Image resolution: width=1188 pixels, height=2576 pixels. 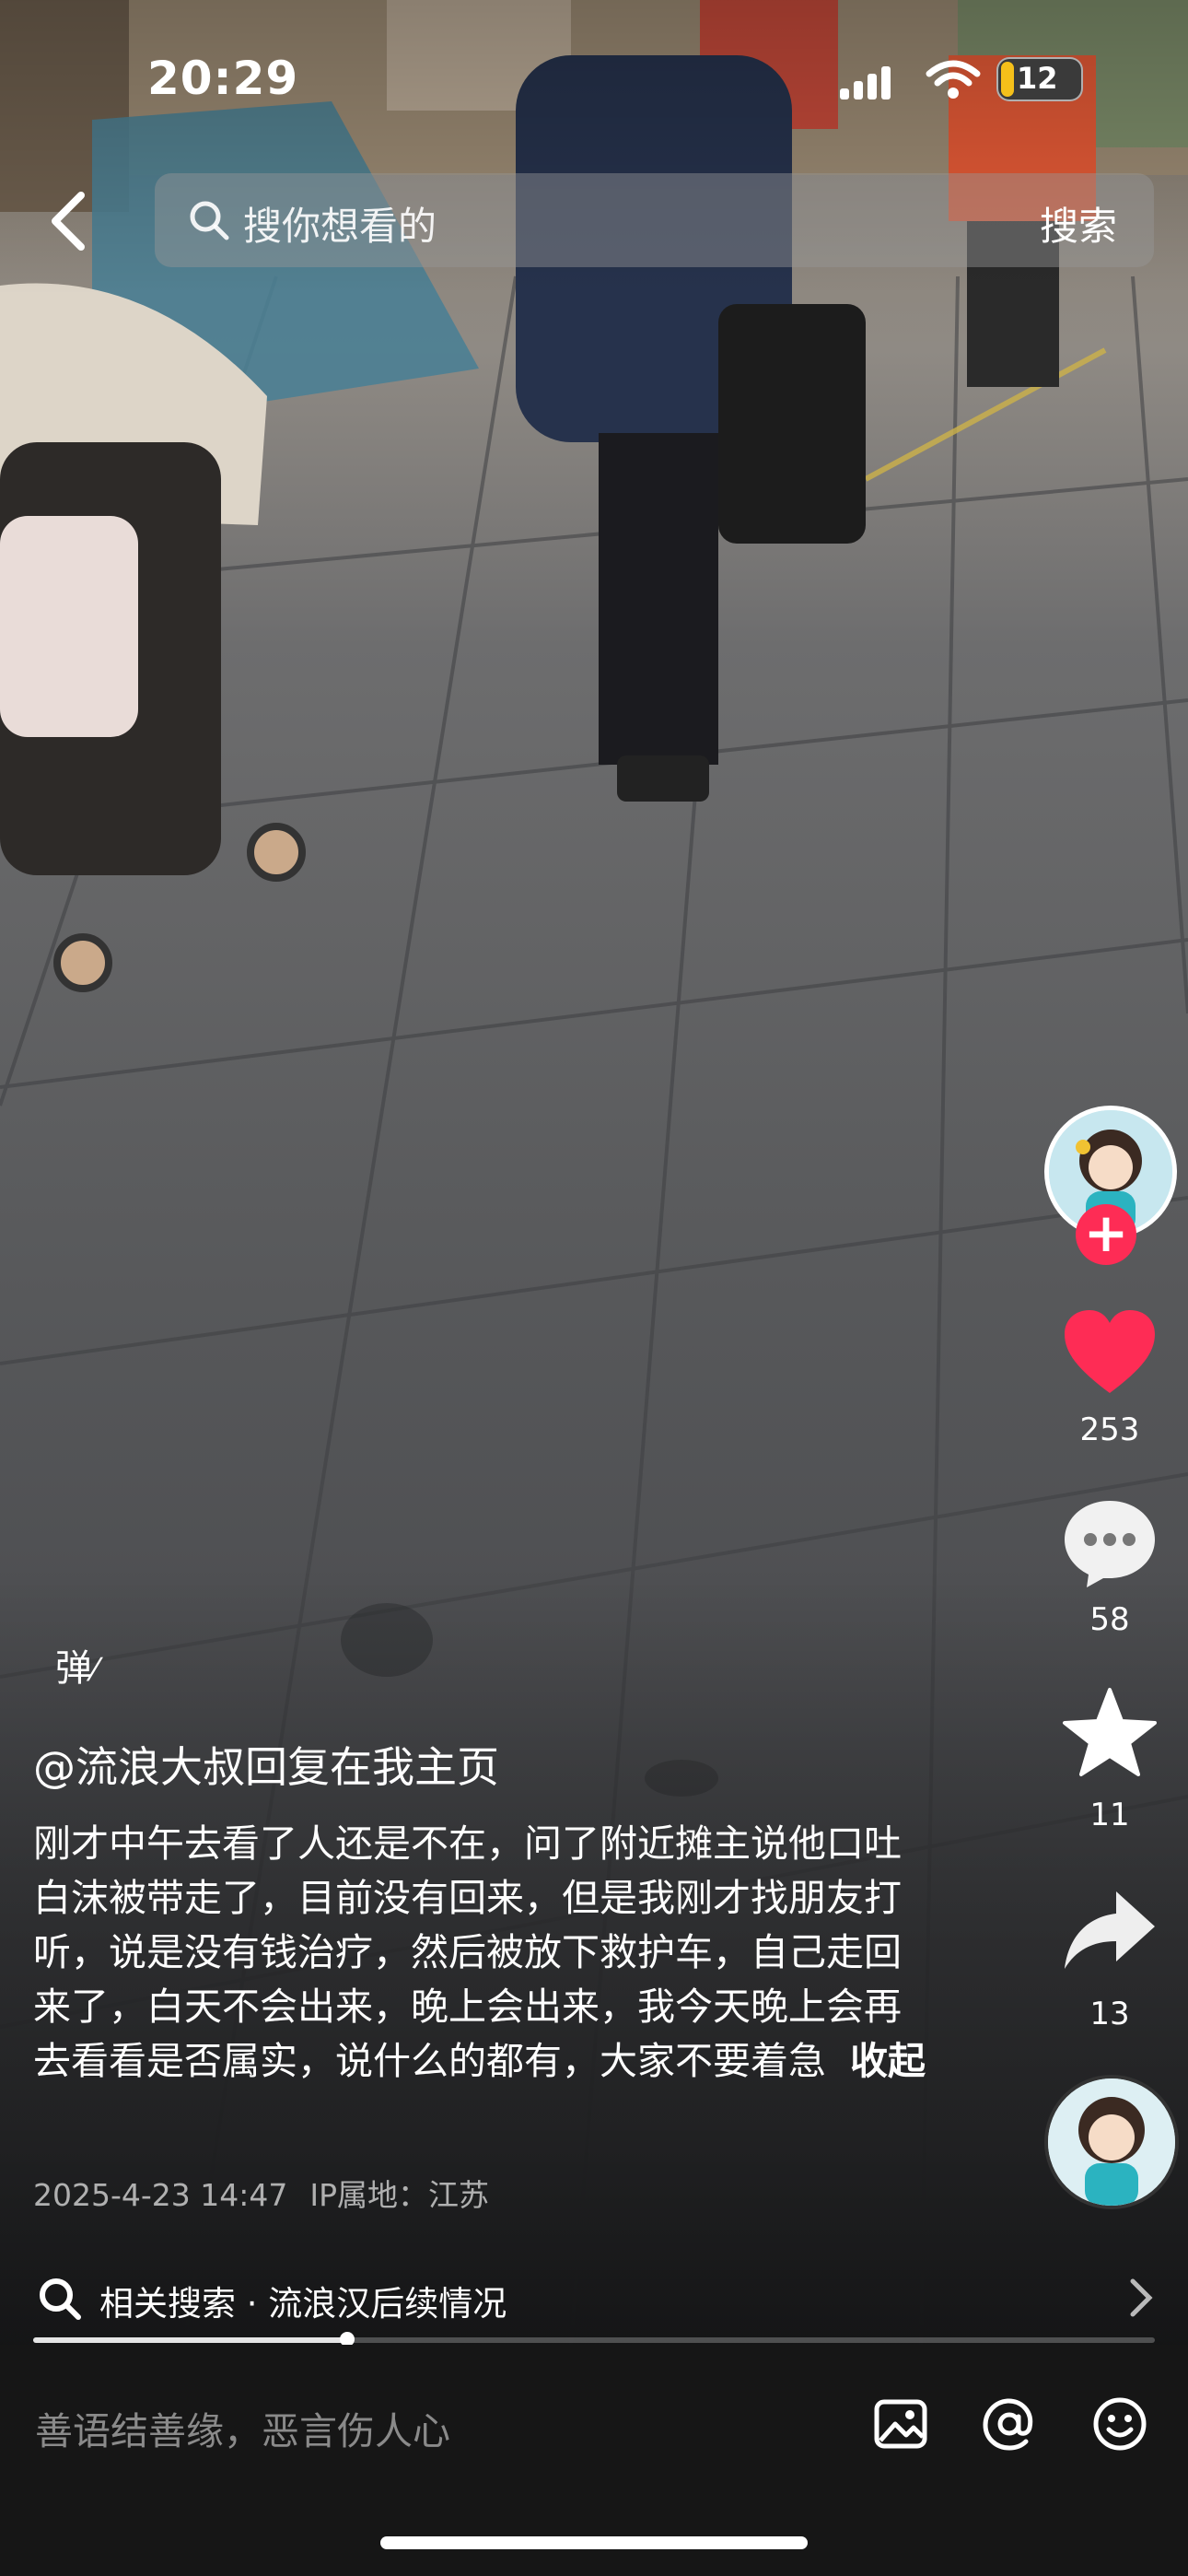 I want to click on danmaku-label: 弹, so click(x=73, y=1668).